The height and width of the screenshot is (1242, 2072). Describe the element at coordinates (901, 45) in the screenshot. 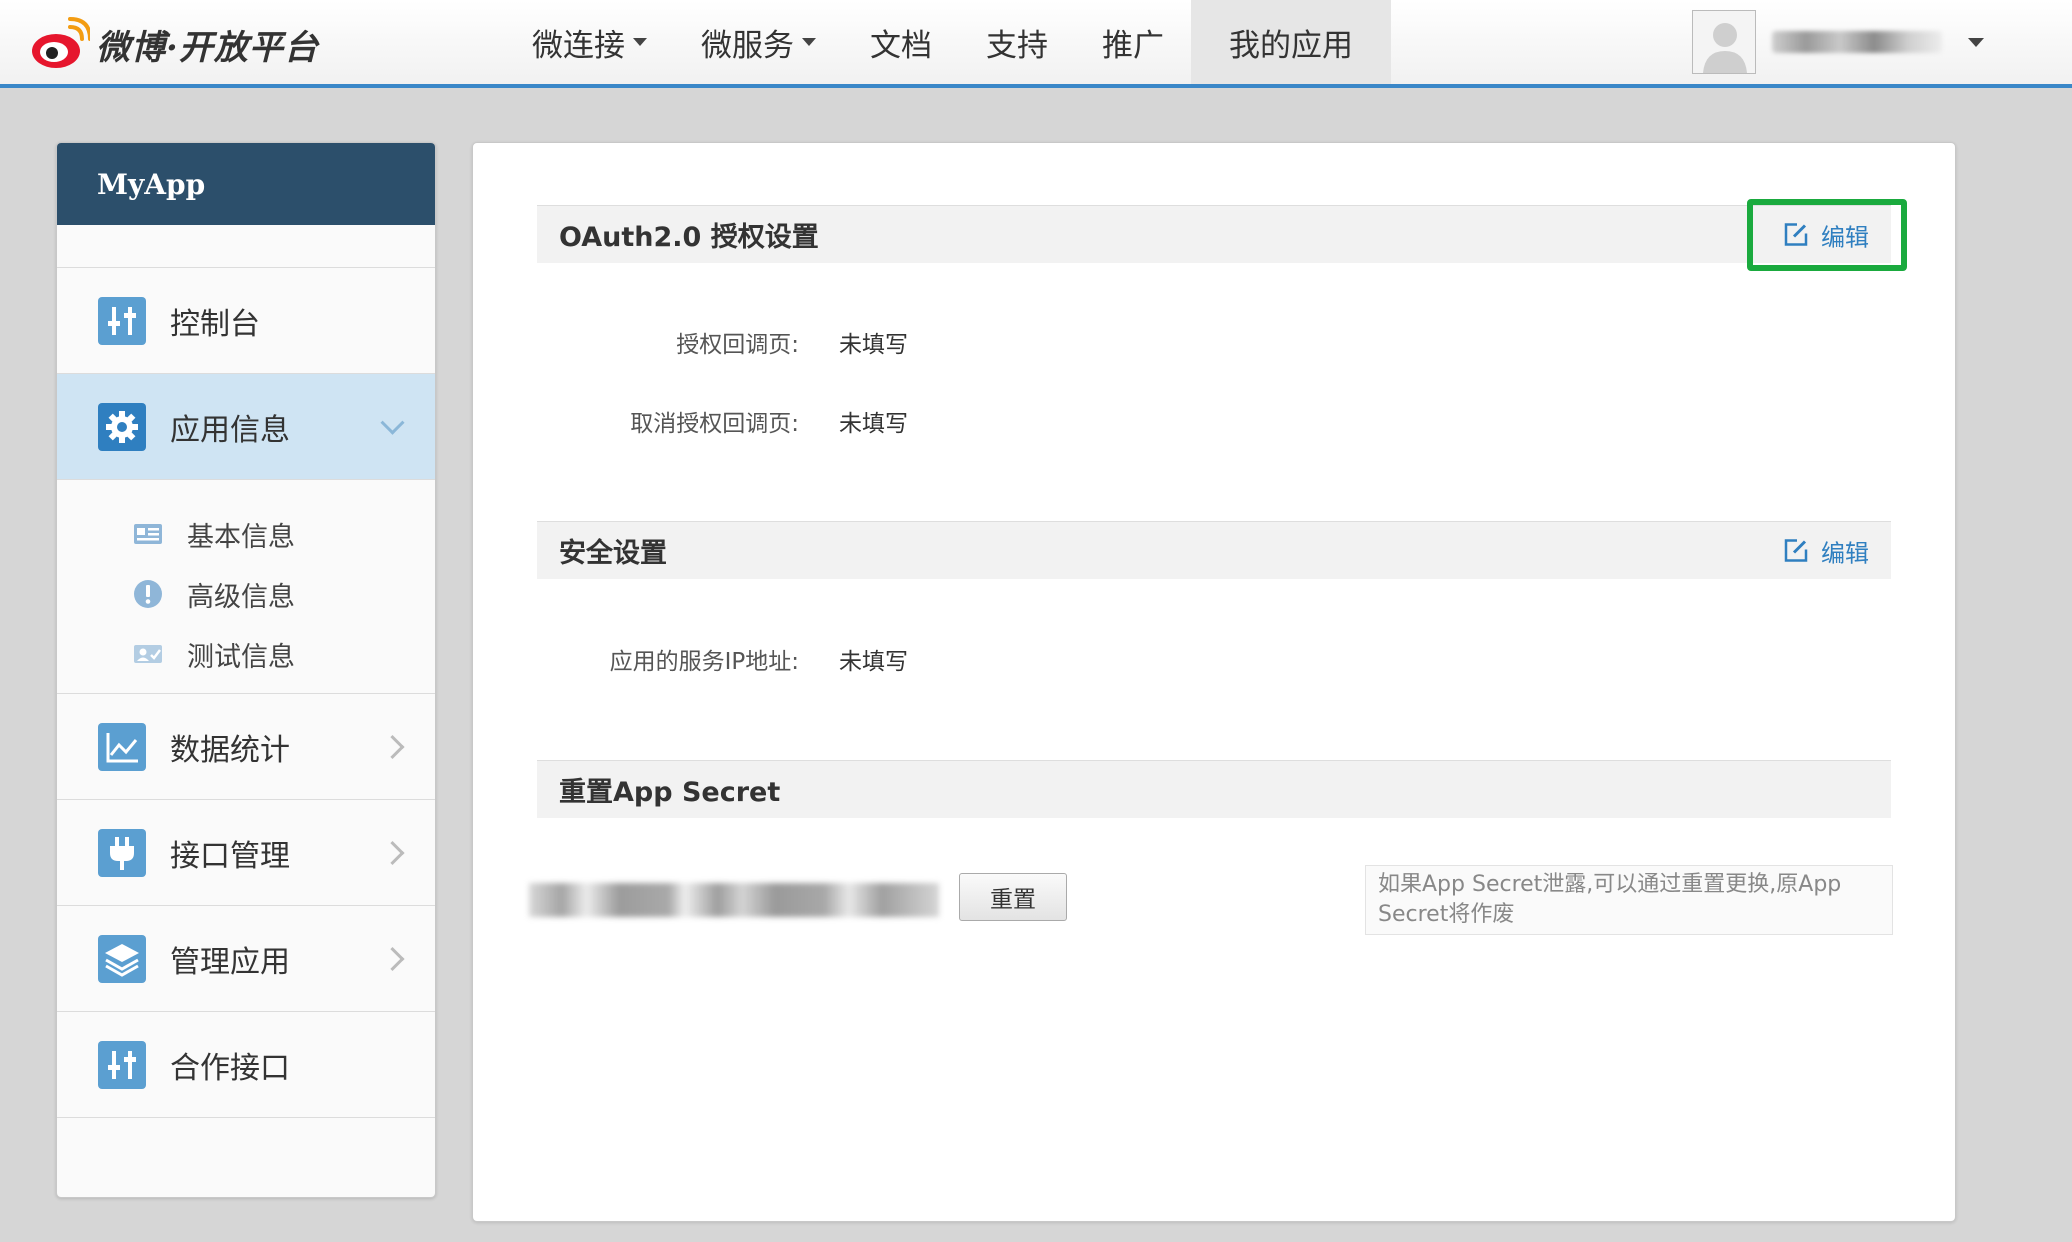

I see `nav-label: 文档` at that location.